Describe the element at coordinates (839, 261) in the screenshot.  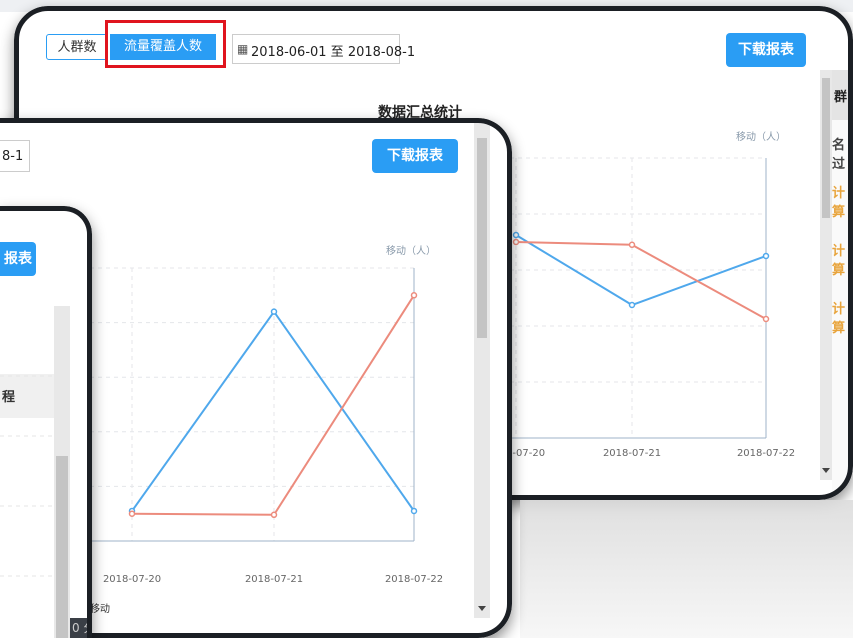
I see `side-label-calc-2: 计算` at that location.